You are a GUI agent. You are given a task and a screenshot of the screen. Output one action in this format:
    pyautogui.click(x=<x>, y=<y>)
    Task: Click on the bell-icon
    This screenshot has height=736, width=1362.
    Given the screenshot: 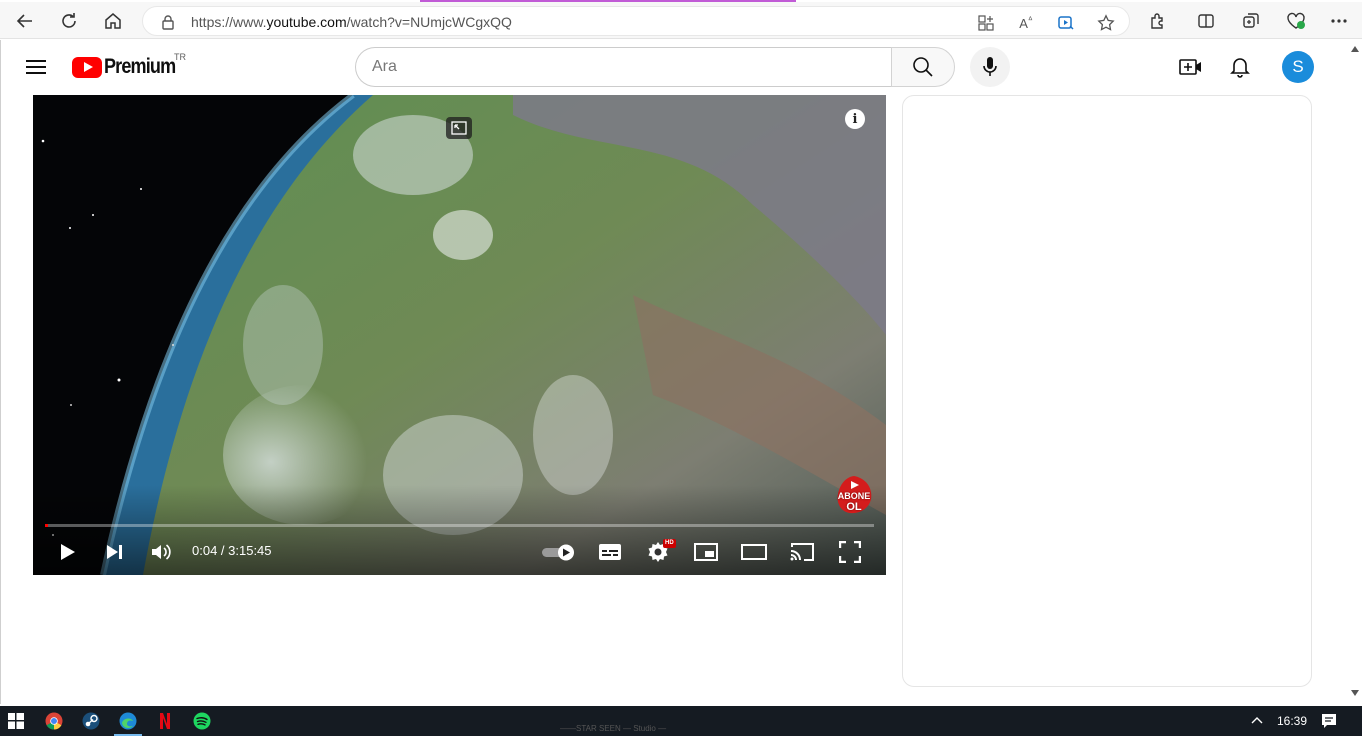 What is the action you would take?
    pyautogui.click(x=1240, y=68)
    